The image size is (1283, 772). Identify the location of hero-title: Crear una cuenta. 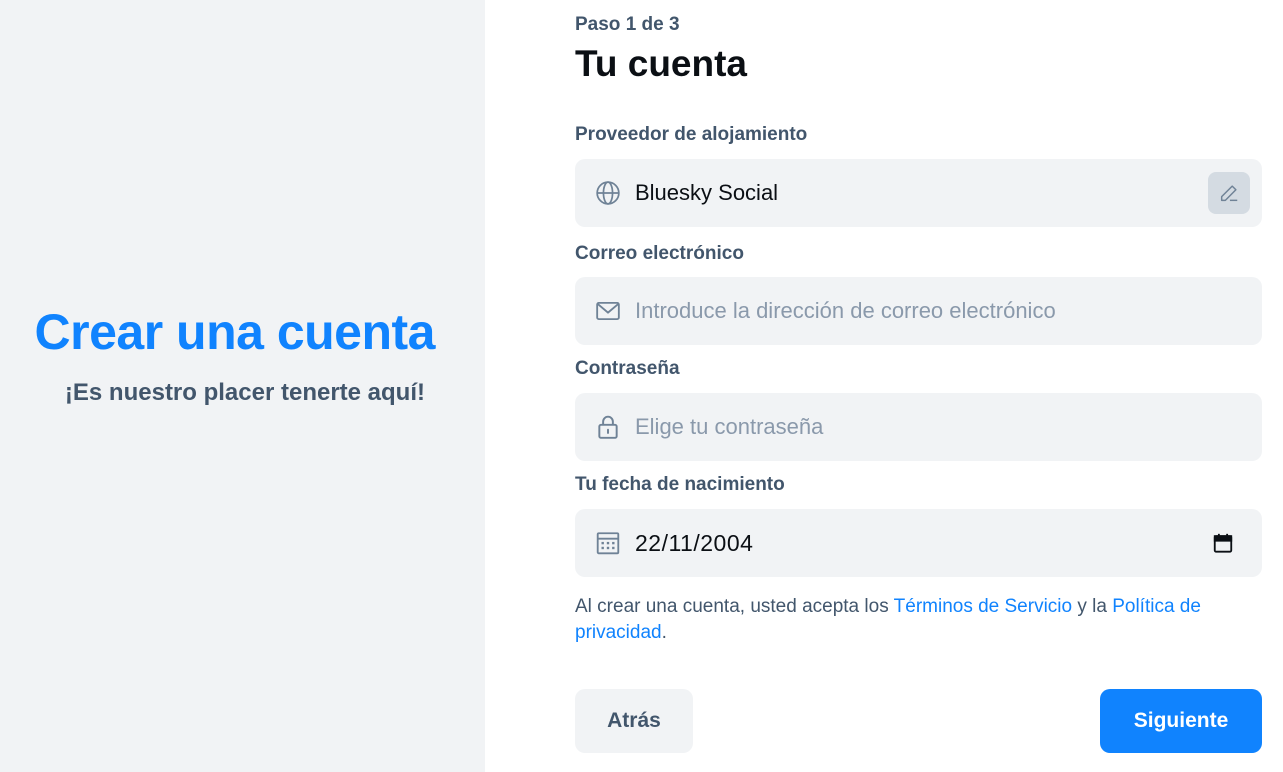
(235, 332).